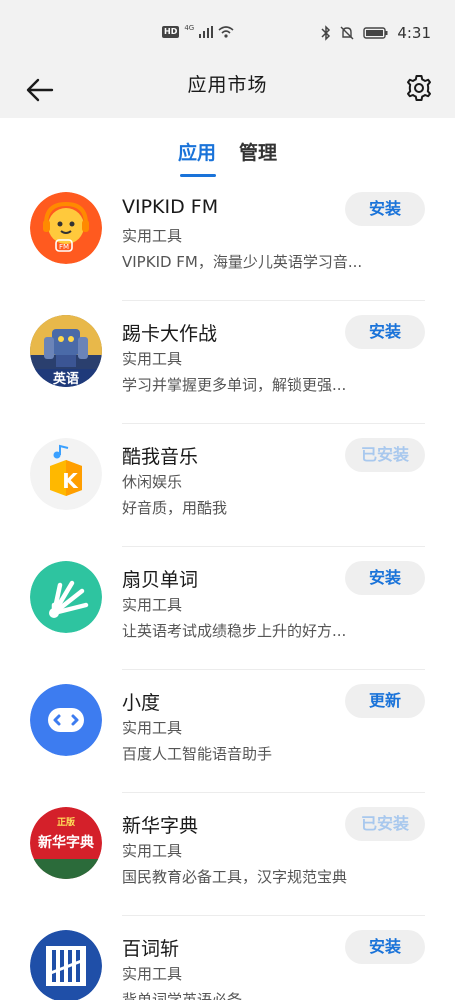 The image size is (455, 1000). I want to click on app-name: 酷我音乐, so click(160, 457).